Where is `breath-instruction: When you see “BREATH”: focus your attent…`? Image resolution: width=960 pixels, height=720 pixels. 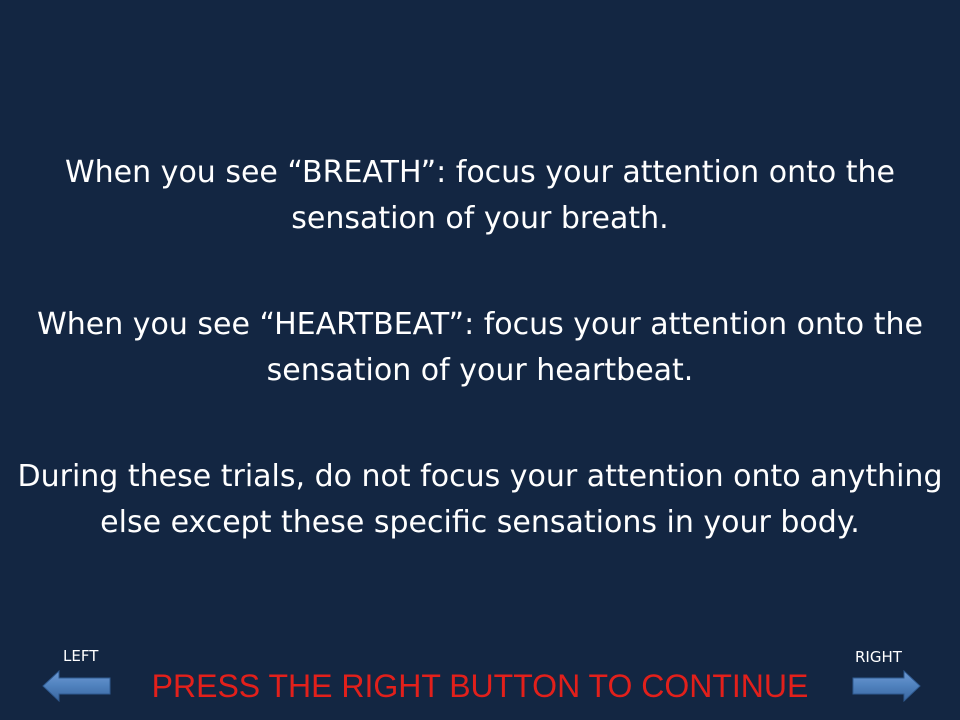
breath-instruction: When you see “BREATH”: focus your attent… is located at coordinates (480, 195).